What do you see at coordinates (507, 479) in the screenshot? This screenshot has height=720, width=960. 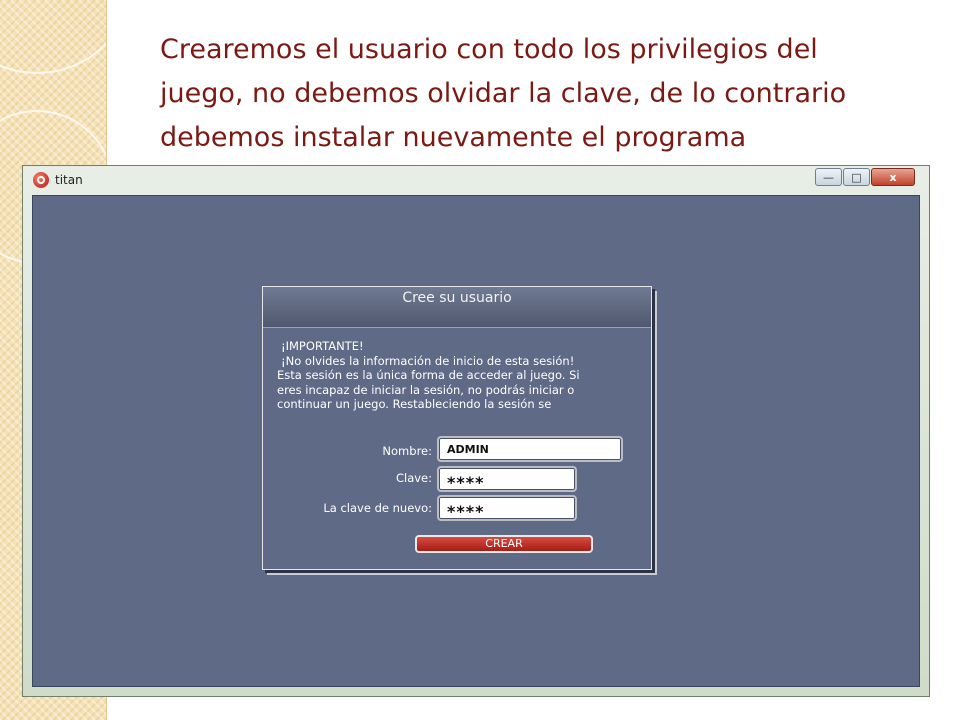 I see `clave-field: ****` at bounding box center [507, 479].